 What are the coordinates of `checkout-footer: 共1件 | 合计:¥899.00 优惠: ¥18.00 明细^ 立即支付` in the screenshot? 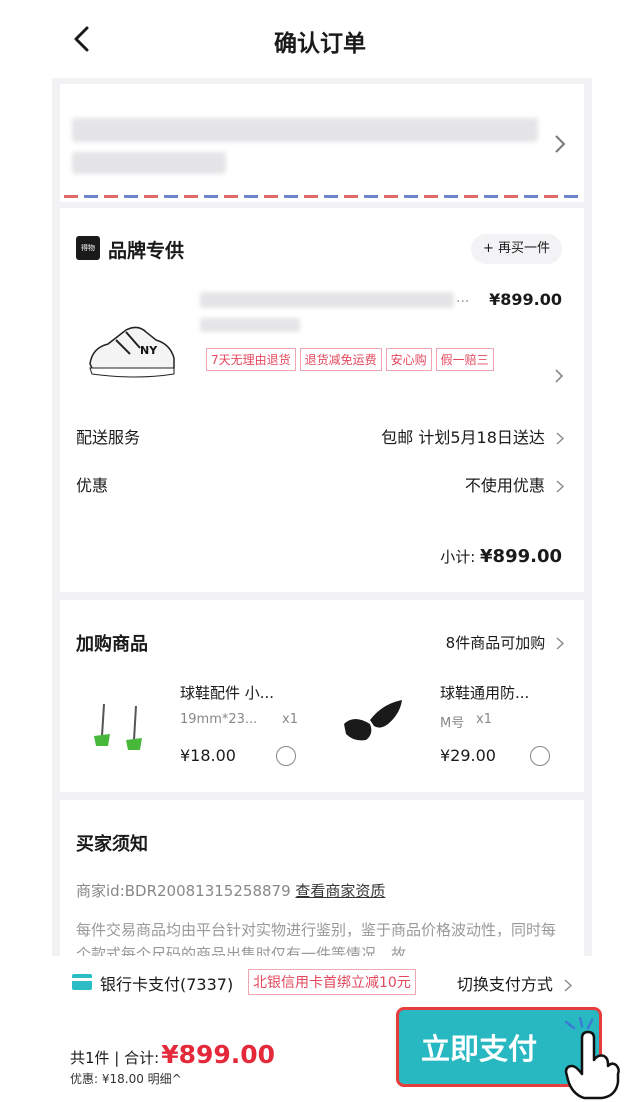 It's located at (327, 1054).